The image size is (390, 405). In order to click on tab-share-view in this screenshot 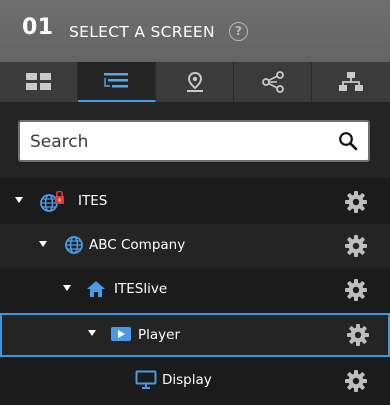, I will do `click(273, 82)`.